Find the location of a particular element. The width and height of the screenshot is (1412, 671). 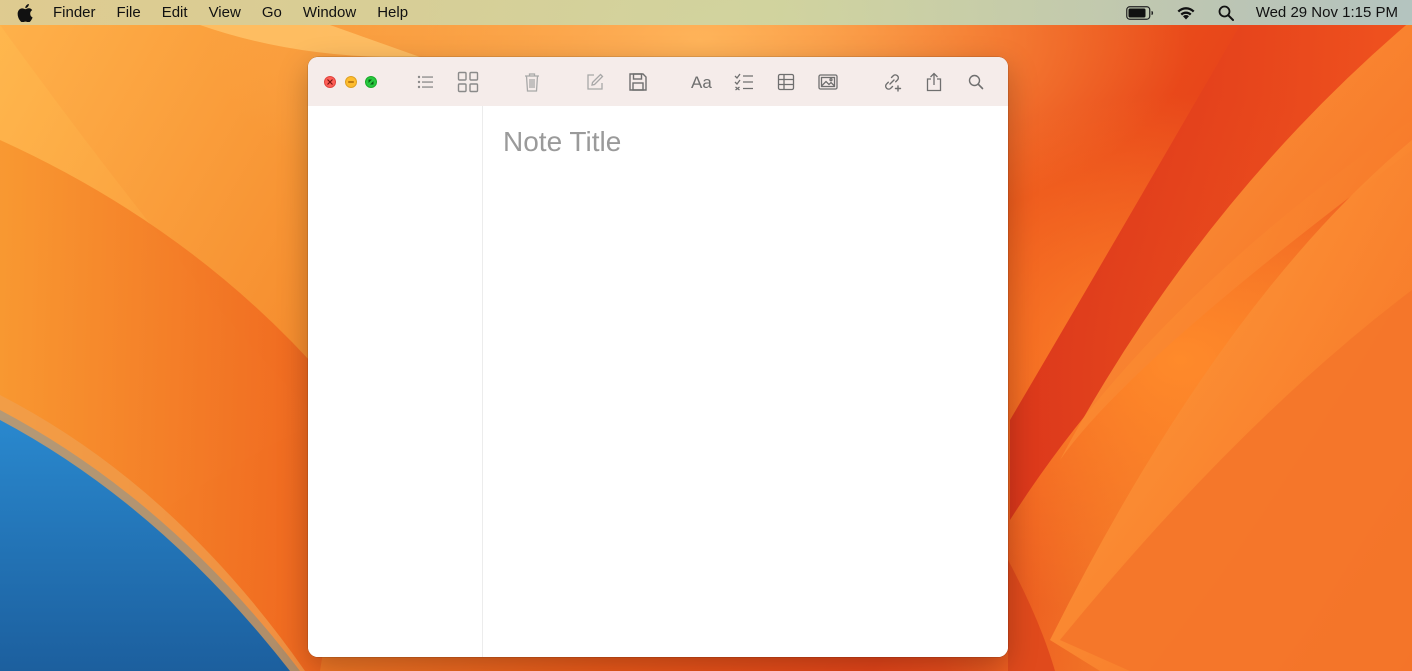

text-format-icon: Aa is located at coordinates (701, 82).